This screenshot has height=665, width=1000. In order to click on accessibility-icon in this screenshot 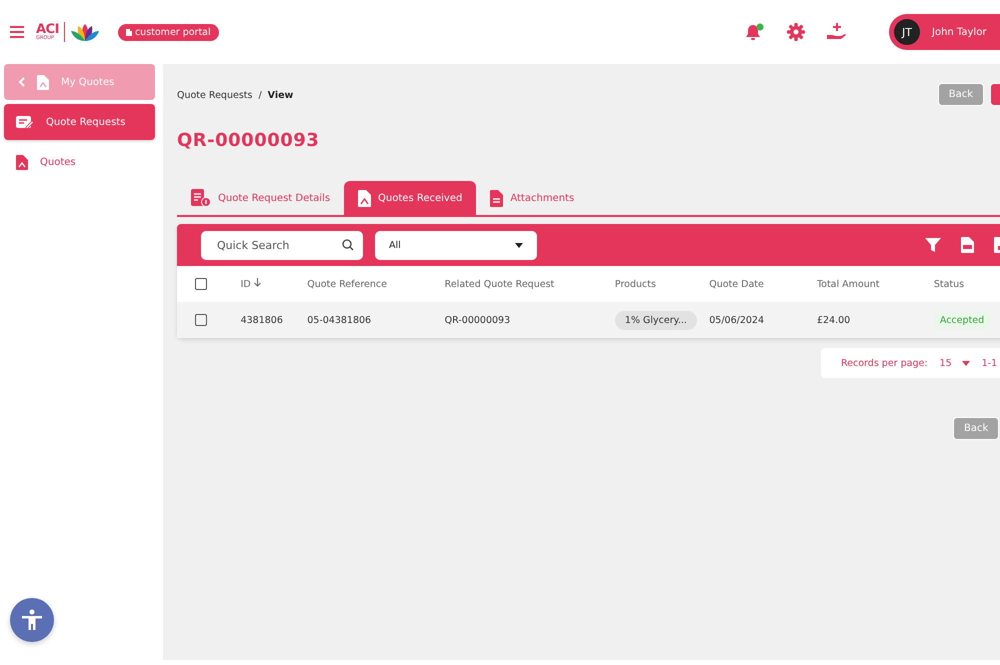, I will do `click(32, 620)`.